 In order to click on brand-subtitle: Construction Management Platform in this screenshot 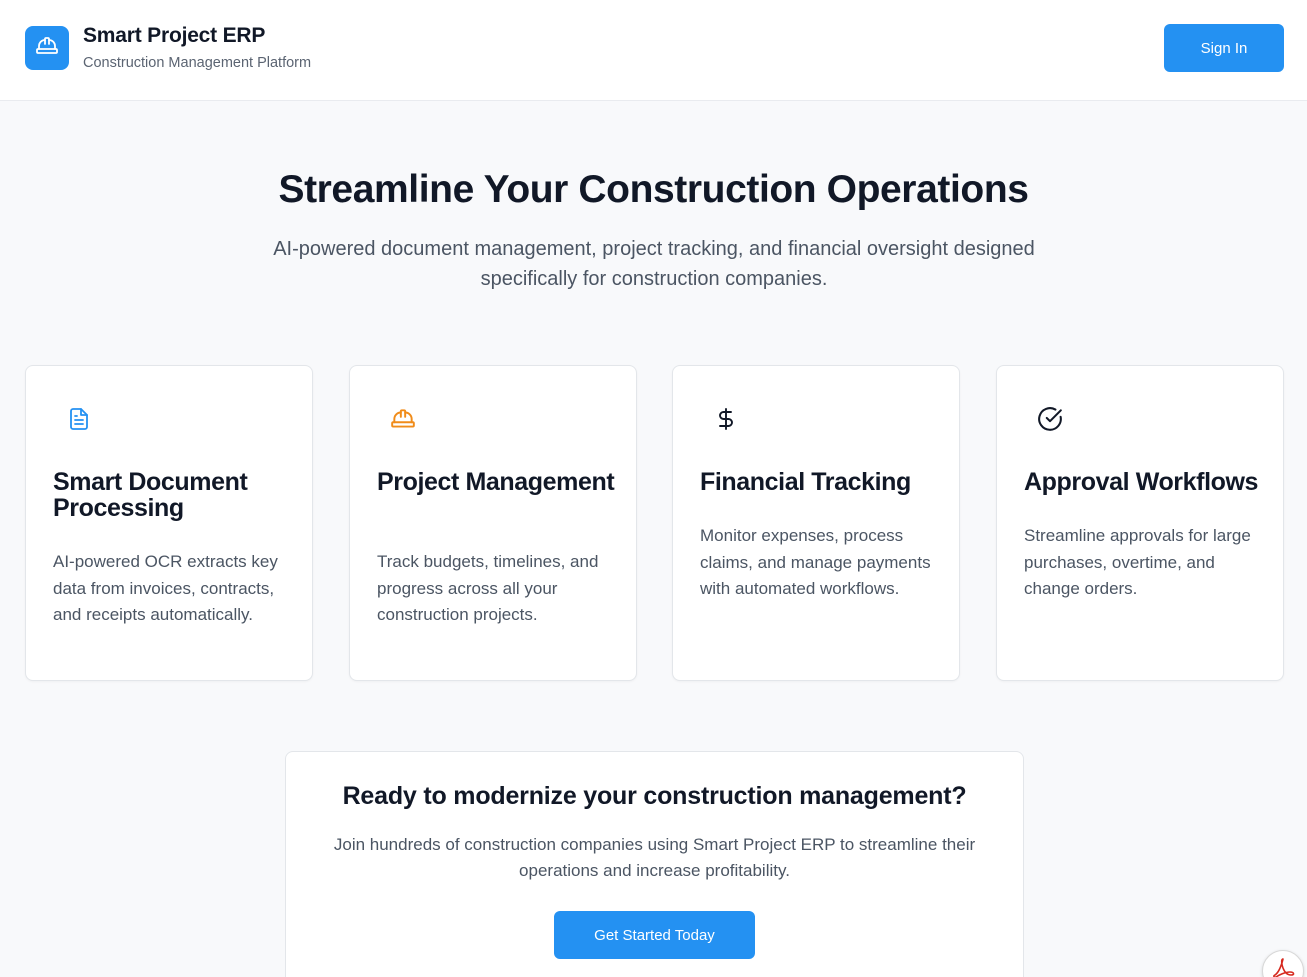, I will do `click(197, 63)`.